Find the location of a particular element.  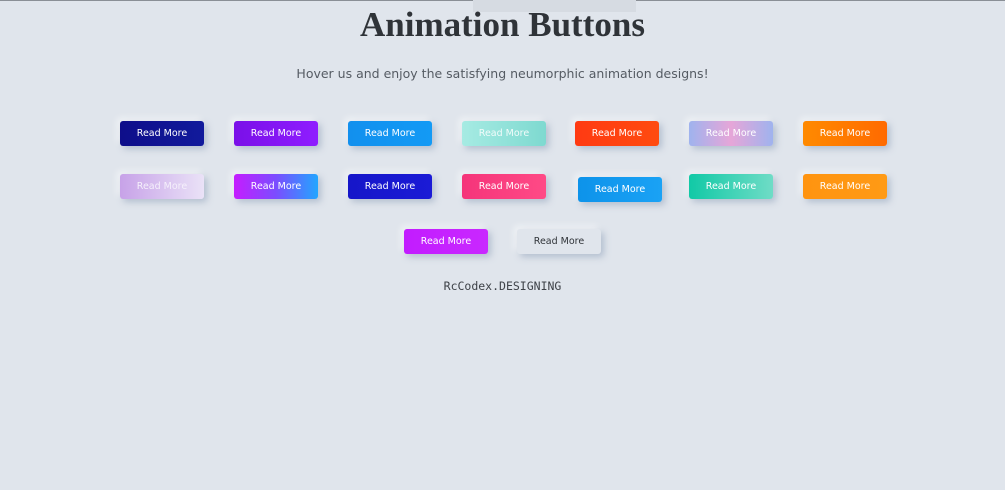

read-more-button-8: Read More is located at coordinates (162, 186).